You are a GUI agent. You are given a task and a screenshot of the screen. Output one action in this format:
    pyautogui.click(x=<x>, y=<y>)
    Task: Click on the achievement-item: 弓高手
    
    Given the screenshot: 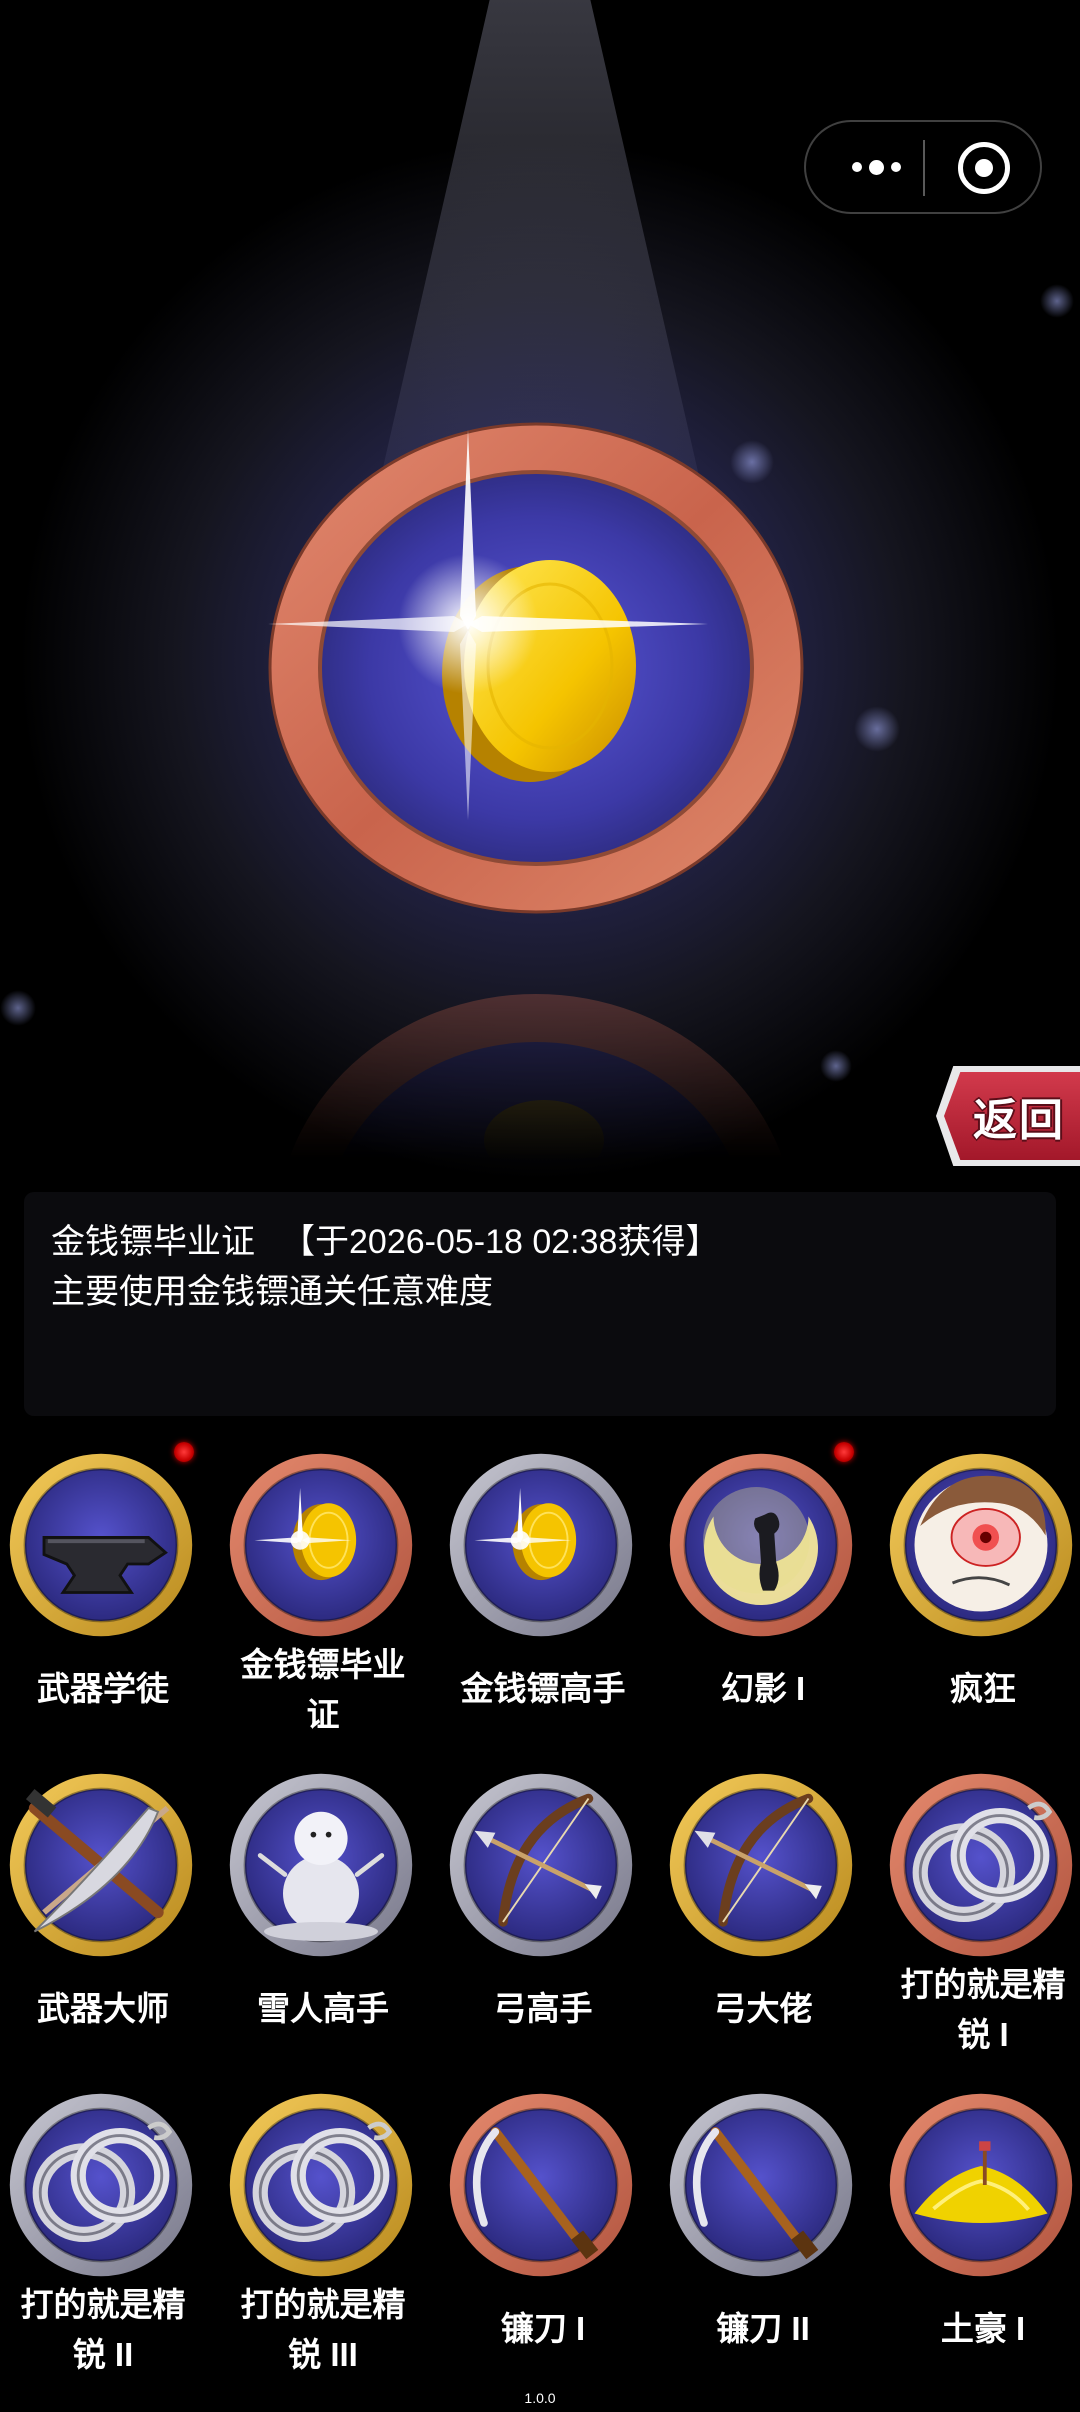 What is the action you would take?
    pyautogui.click(x=548, y=1920)
    